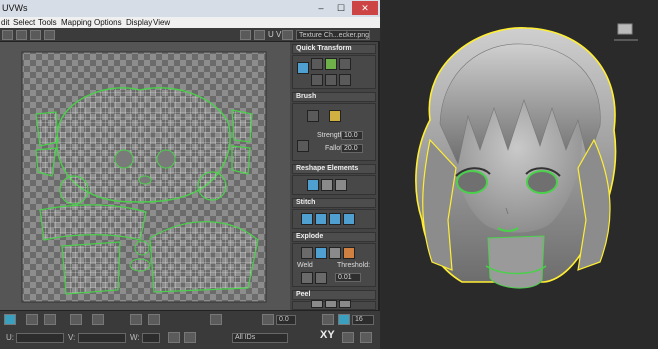 Image resolution: width=658 pixels, height=349 pixels. What do you see at coordinates (341, 185) in the screenshot?
I see `relax-icon` at bounding box center [341, 185].